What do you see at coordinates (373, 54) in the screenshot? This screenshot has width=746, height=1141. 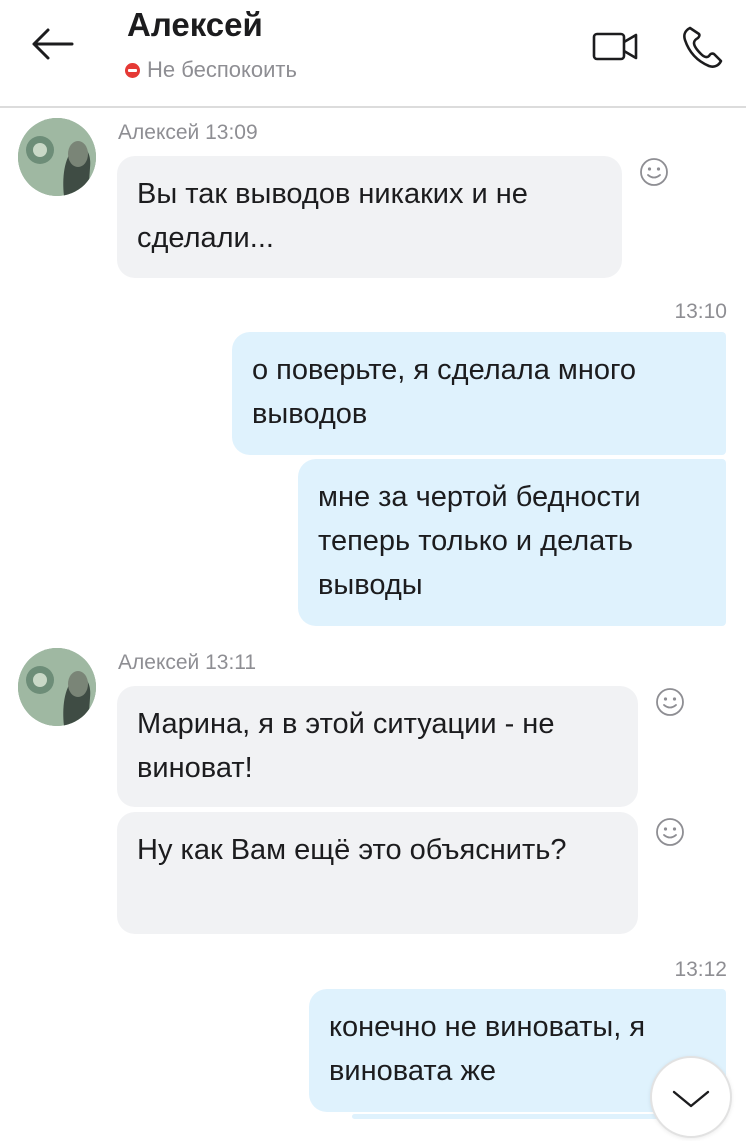 I see `chat-header: Алексей Не беспокоить` at bounding box center [373, 54].